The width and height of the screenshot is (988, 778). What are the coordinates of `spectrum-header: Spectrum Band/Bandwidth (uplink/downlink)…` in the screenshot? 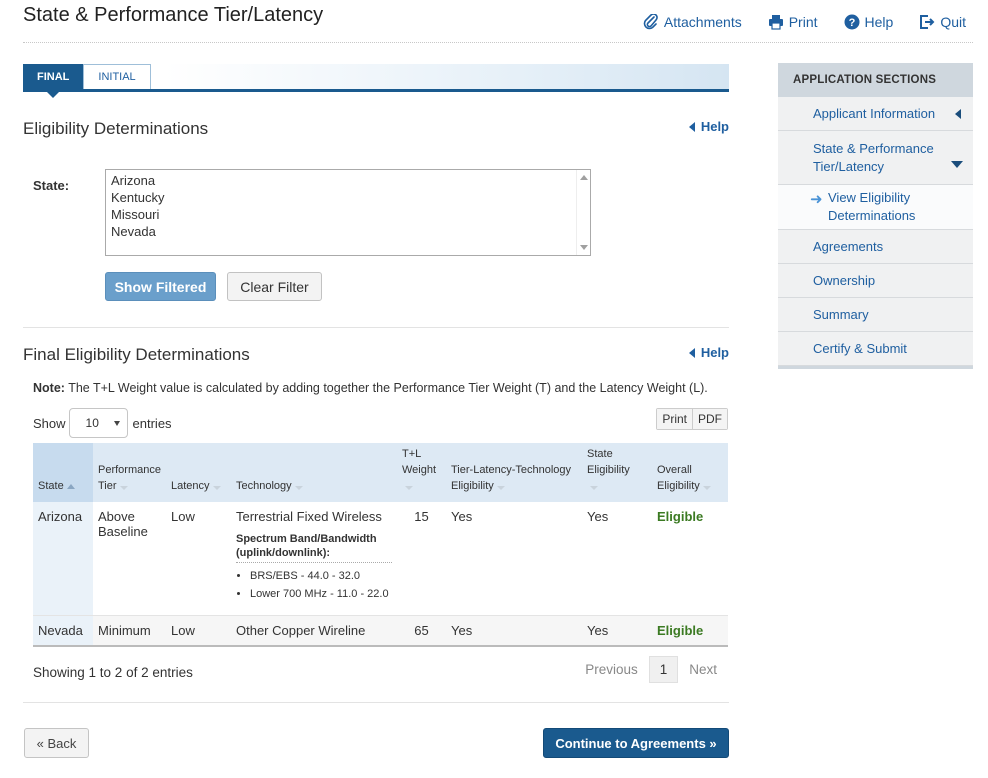 It's located at (314, 547).